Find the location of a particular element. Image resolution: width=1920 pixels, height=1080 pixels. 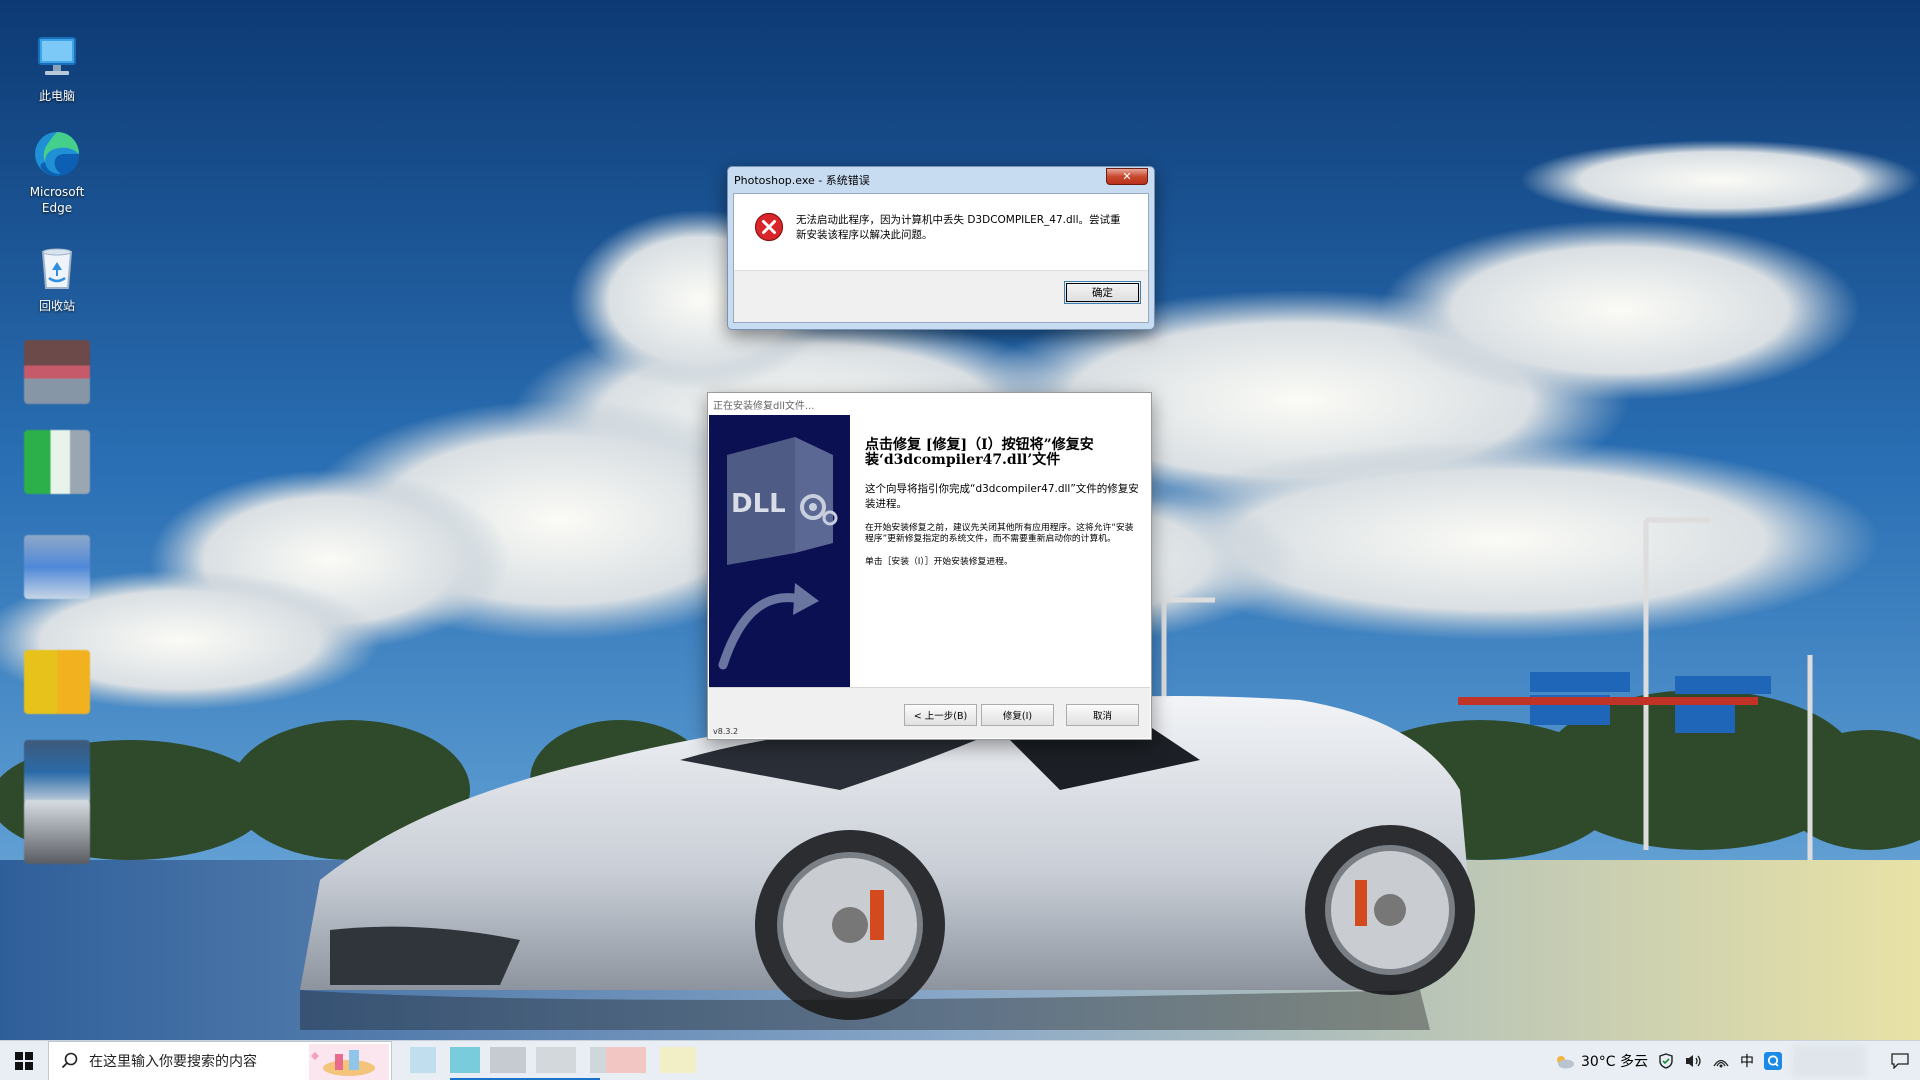

notification-center-button is located at coordinates (1900, 1061).